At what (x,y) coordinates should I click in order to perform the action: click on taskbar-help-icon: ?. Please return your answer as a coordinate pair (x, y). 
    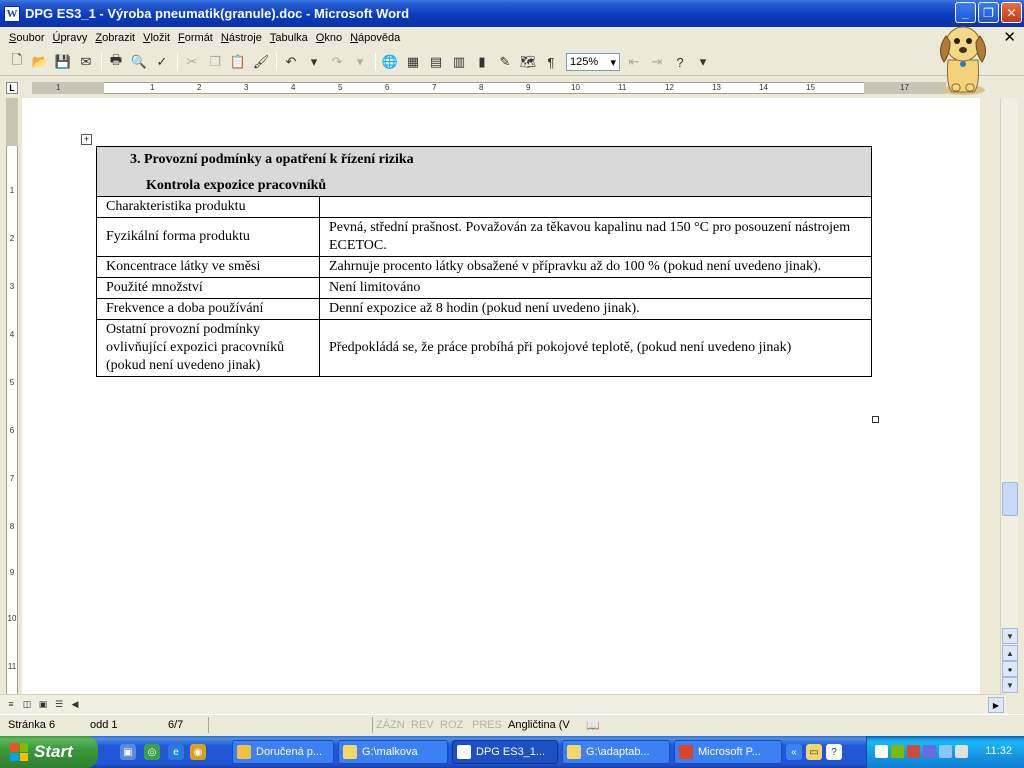
    Looking at the image, I should click on (834, 752).